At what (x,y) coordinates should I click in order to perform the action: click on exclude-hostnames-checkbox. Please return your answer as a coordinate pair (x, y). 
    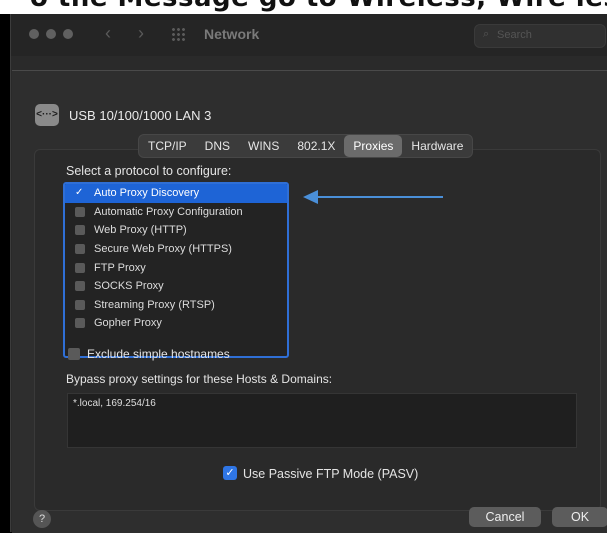
    Looking at the image, I should click on (74, 354).